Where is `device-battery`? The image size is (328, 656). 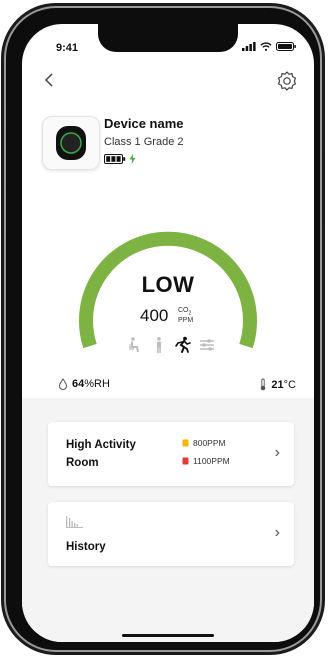 device-battery is located at coordinates (120, 159).